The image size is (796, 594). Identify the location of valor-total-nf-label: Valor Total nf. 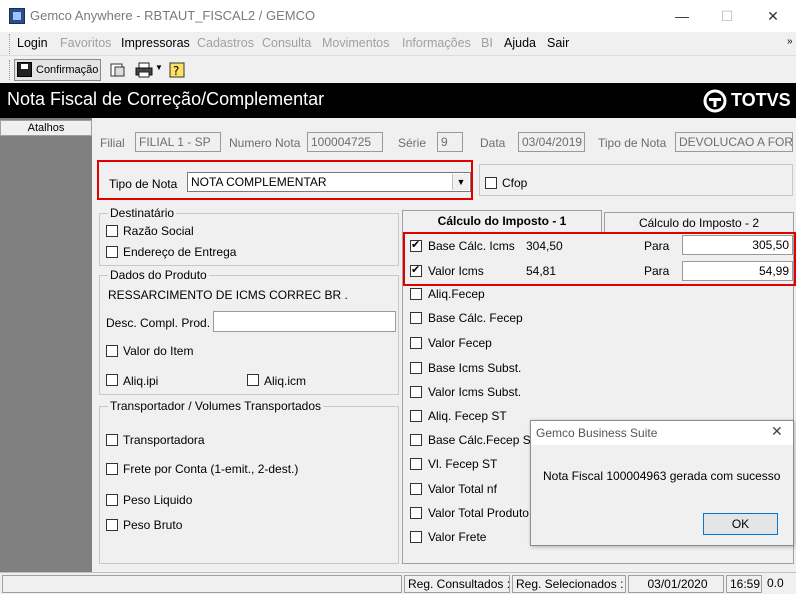
(462, 489).